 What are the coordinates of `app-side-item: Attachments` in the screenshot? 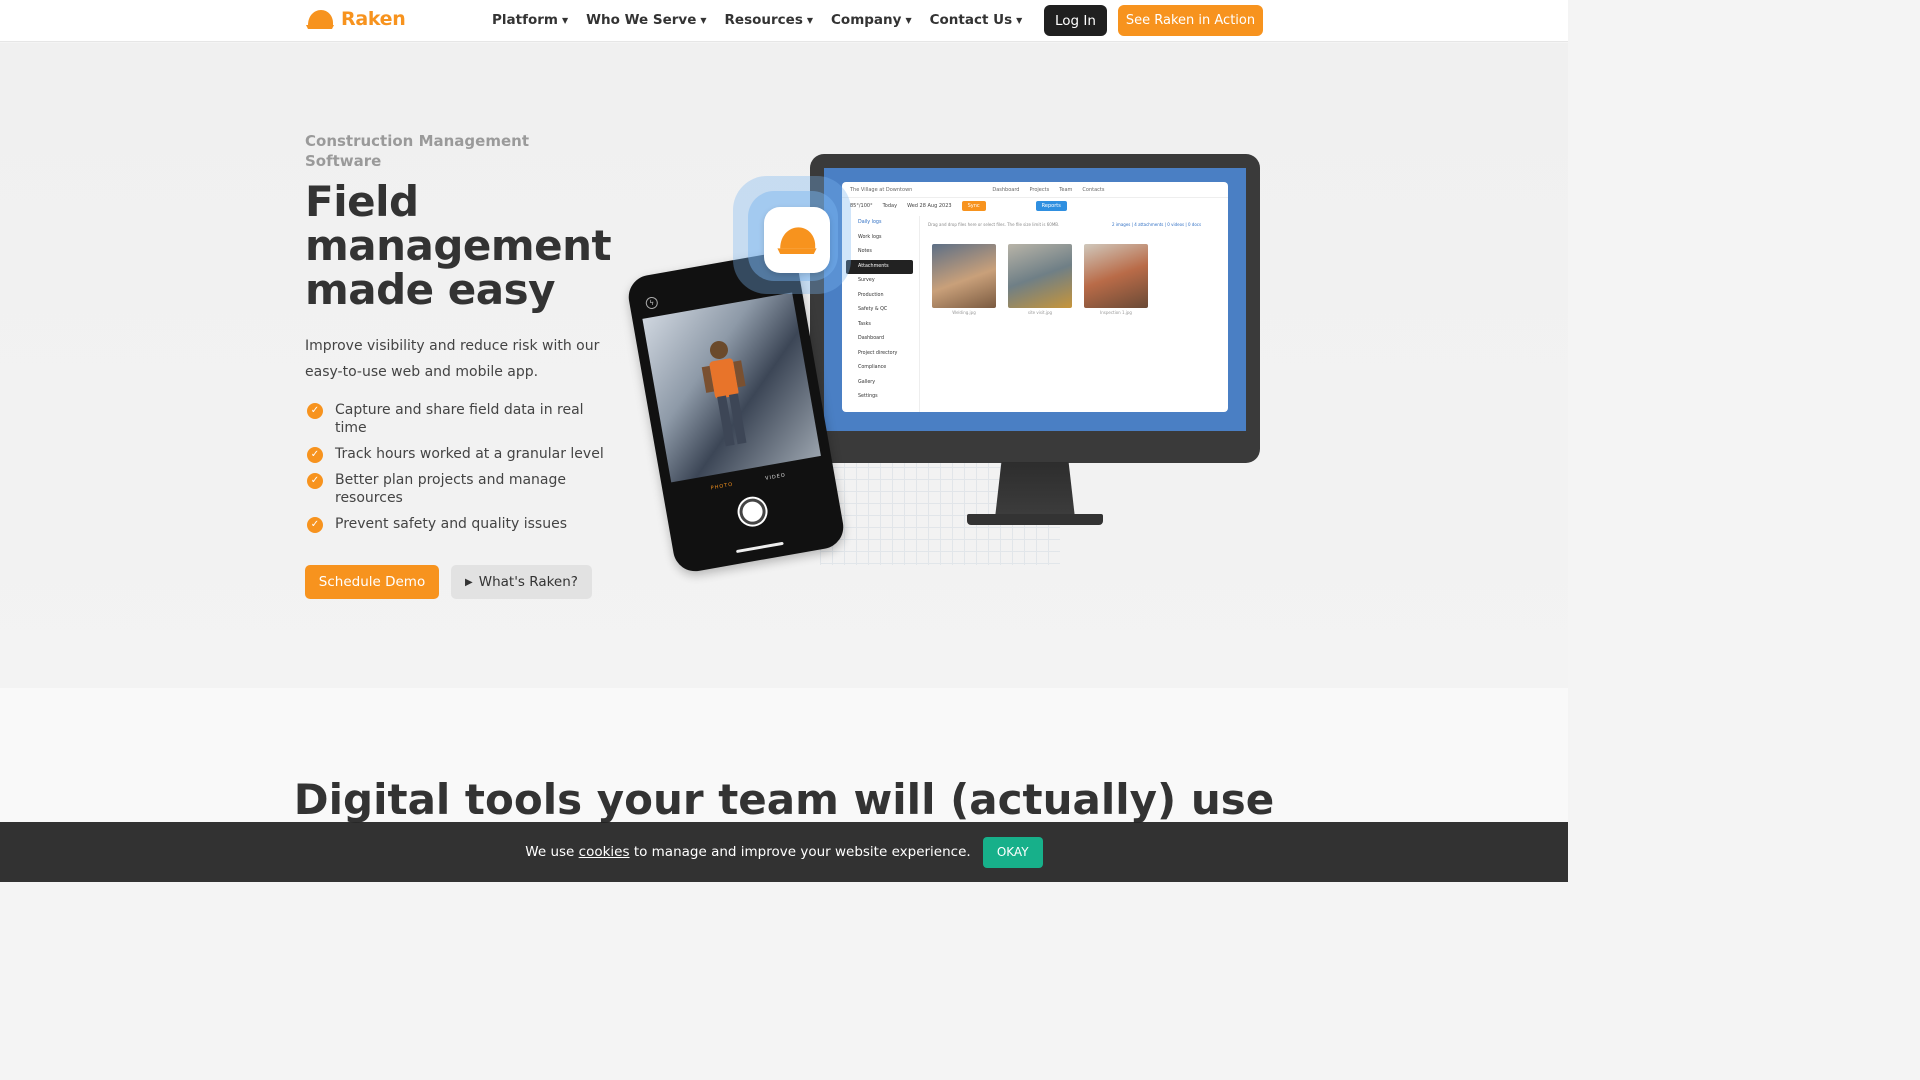 It's located at (879, 266).